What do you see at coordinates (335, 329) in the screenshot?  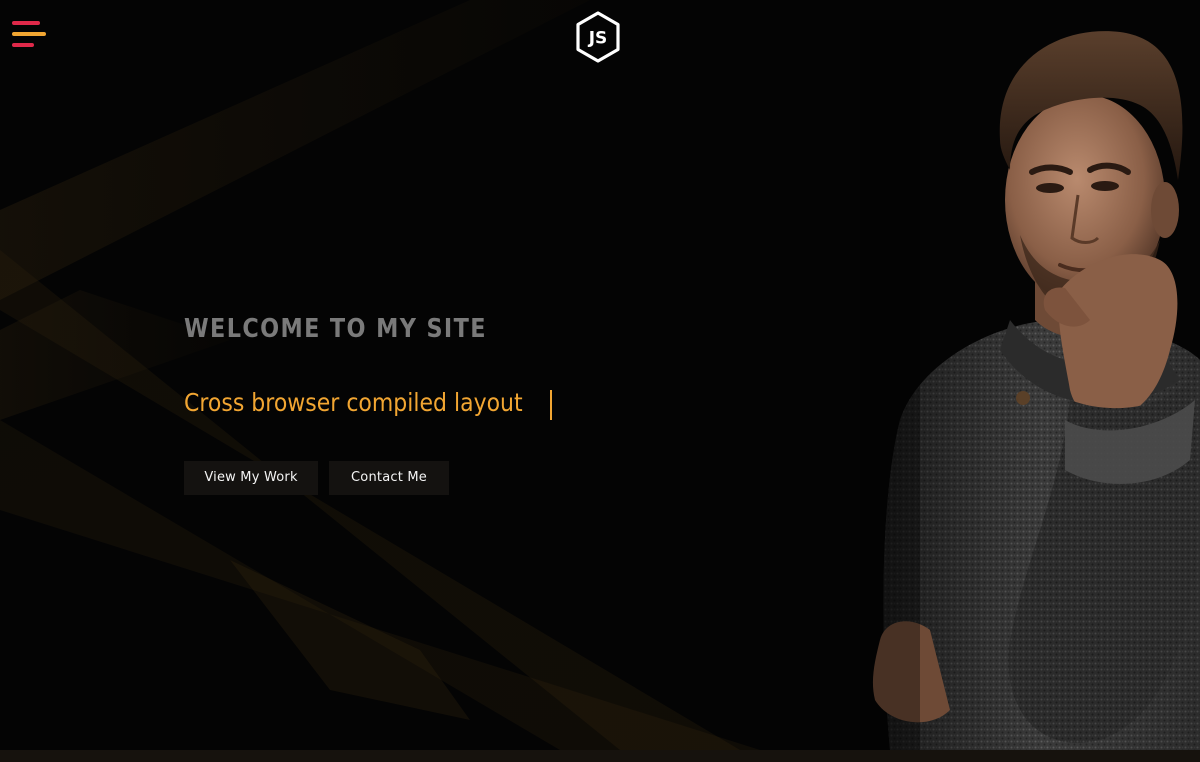 I see `welcome-heading: WELCOME TO MY SITE` at bounding box center [335, 329].